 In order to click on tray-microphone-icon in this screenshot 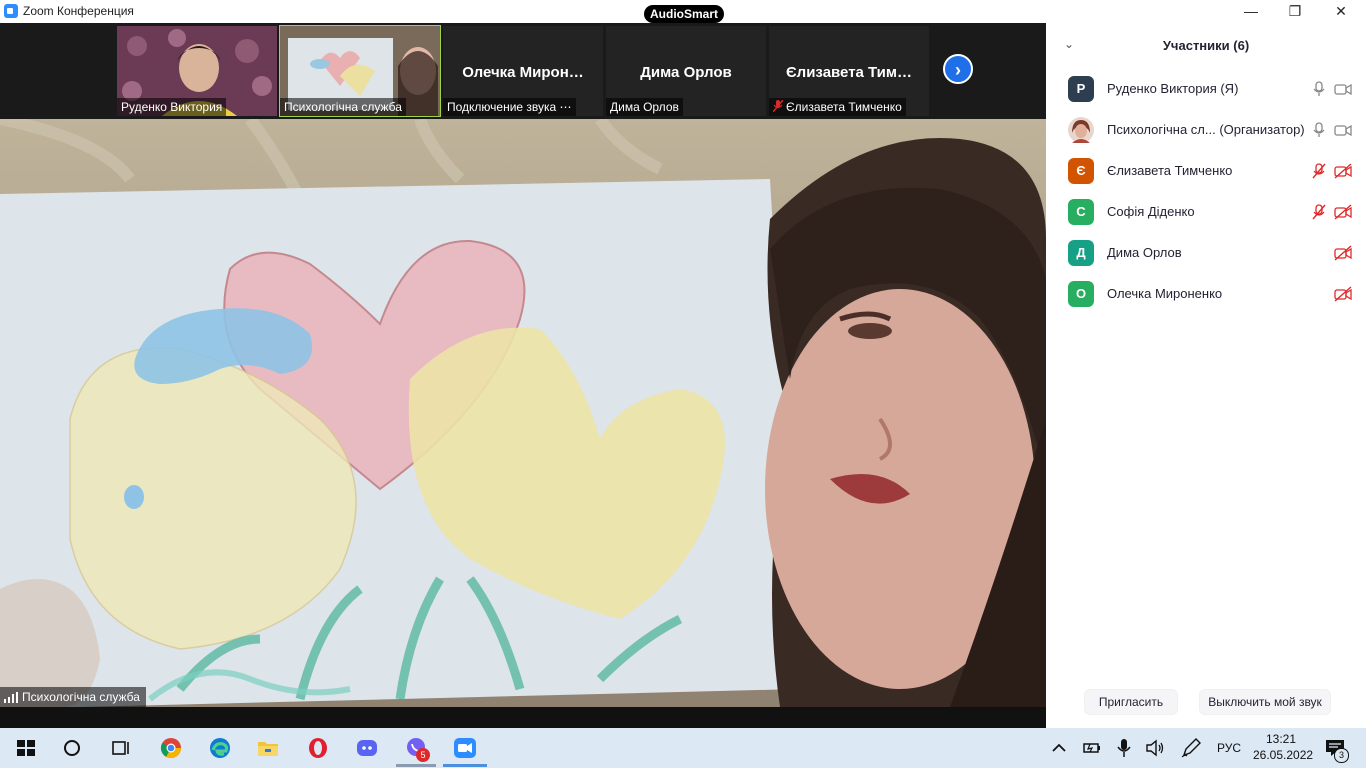, I will do `click(1124, 748)`.